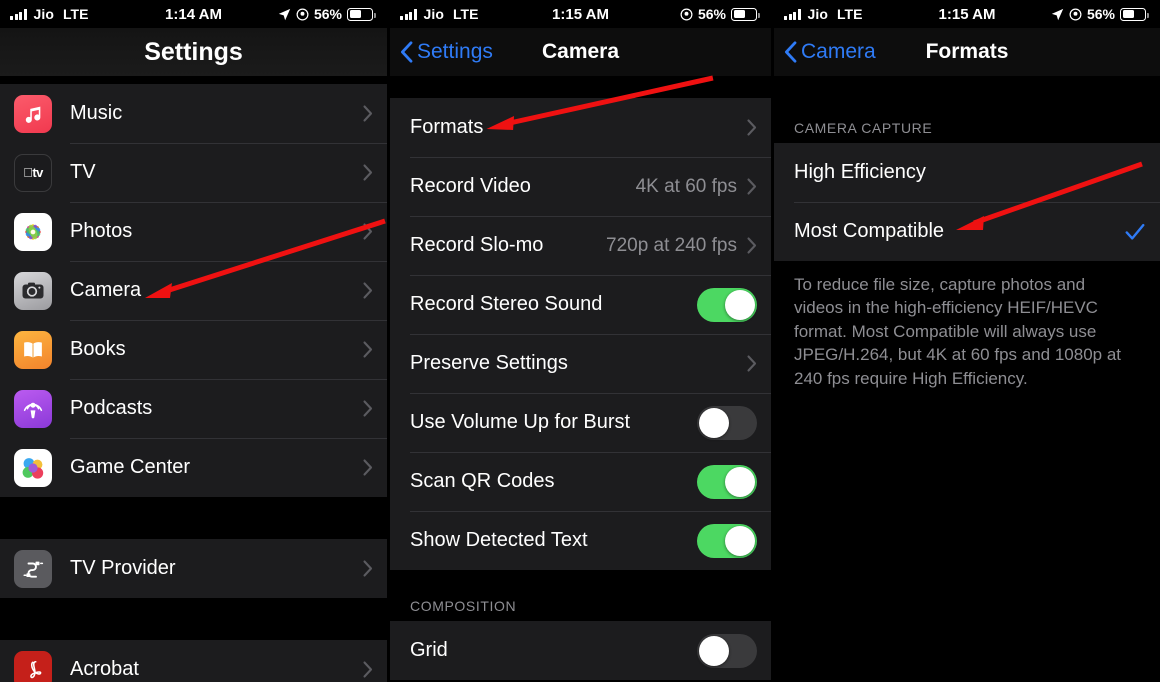  What do you see at coordinates (447, 127) in the screenshot?
I see `row-label: Formats` at bounding box center [447, 127].